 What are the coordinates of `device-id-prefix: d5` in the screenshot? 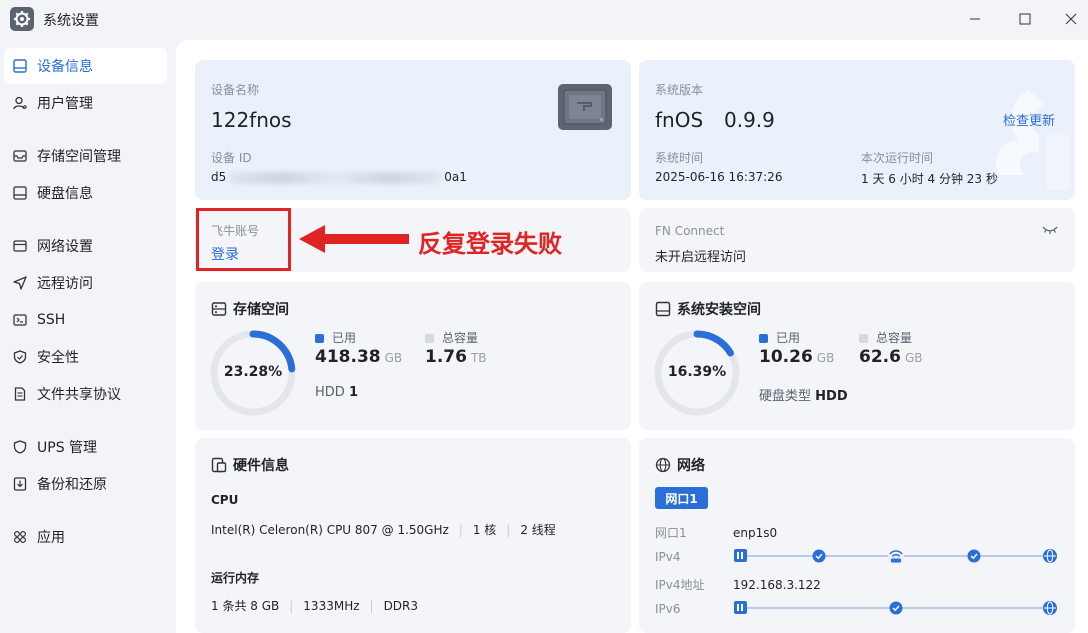 It's located at (219, 177).